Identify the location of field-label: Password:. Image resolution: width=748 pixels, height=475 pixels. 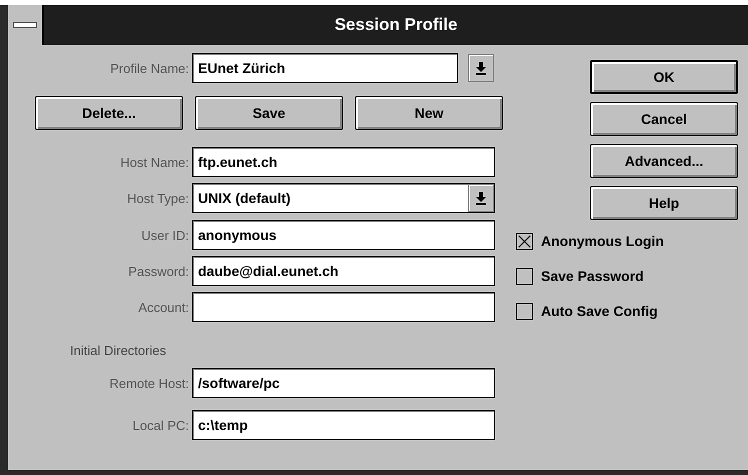
(158, 271).